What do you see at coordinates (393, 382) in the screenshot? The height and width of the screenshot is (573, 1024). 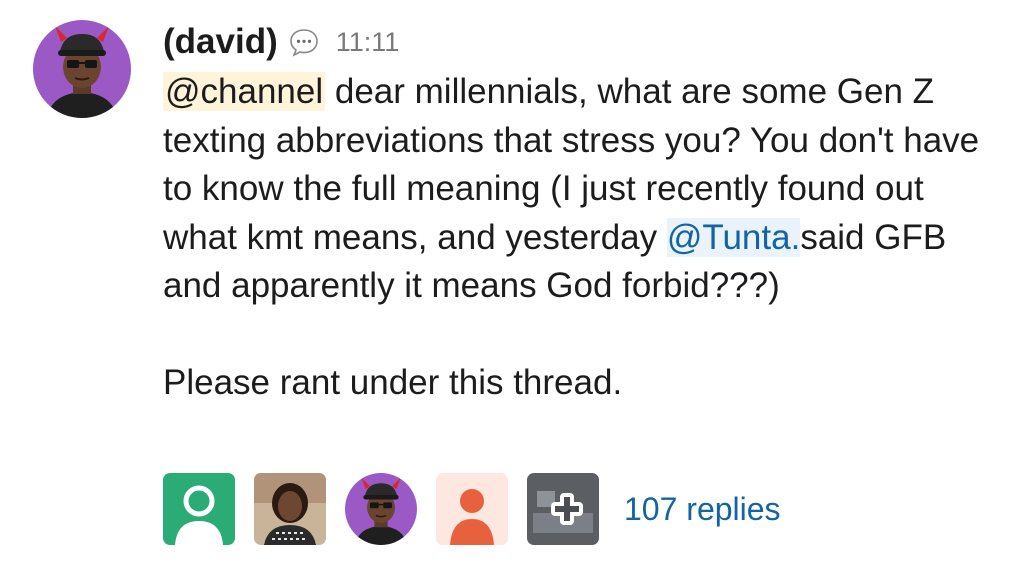 I see `message-text-part3: Please rant under this thread.` at bounding box center [393, 382].